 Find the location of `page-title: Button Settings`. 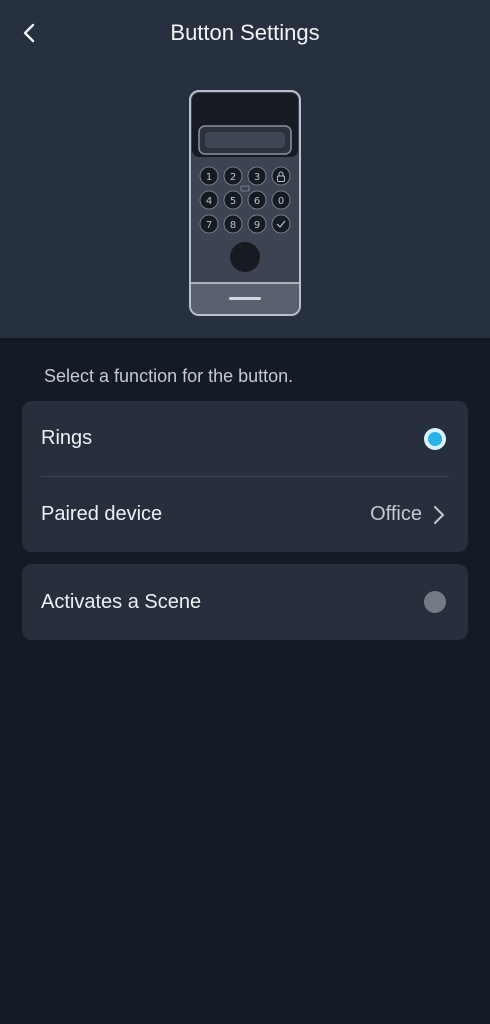

page-title: Button Settings is located at coordinates (245, 32).